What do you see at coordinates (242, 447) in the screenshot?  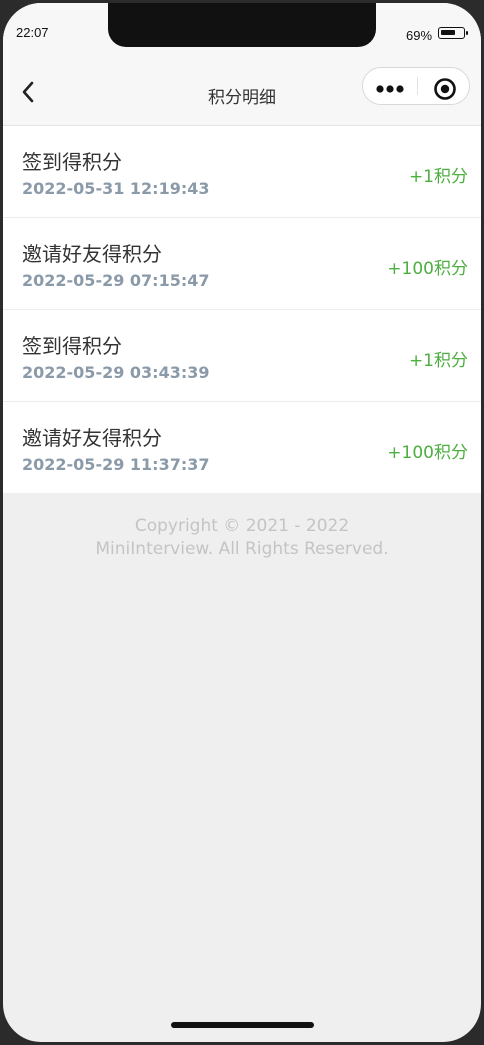 I see `list-item: 邀请好友得积分 2022-05-29 11:37:37 +100积分` at bounding box center [242, 447].